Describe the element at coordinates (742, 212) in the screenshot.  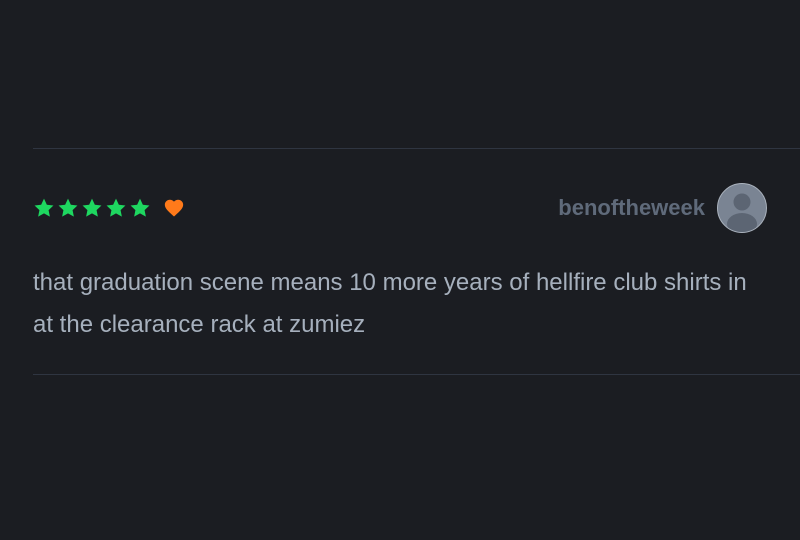
I see `default-avatar-icon` at that location.